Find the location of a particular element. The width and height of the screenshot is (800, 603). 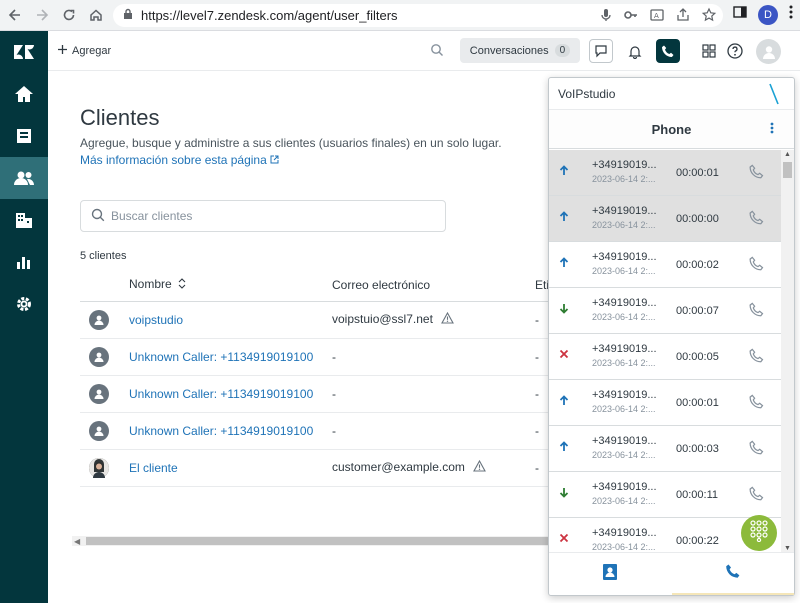

settings-gear-icon is located at coordinates (24, 304).